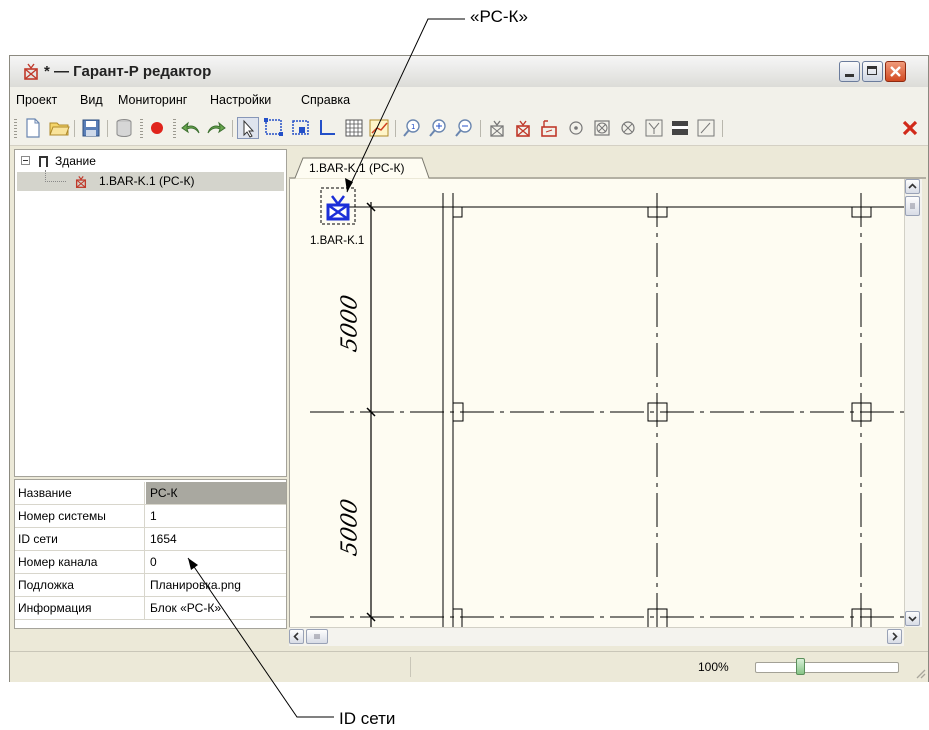  Describe the element at coordinates (157, 128) in the screenshot. I see `record-icon` at that location.